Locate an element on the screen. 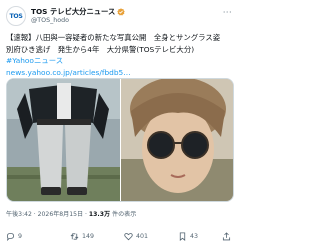  share-icon is located at coordinates (226, 235).